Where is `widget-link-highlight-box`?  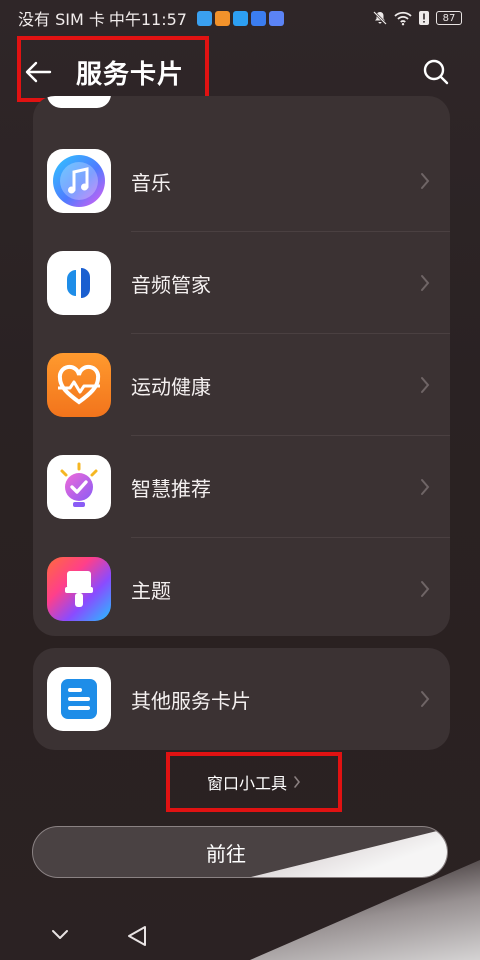 widget-link-highlight-box is located at coordinates (254, 782).